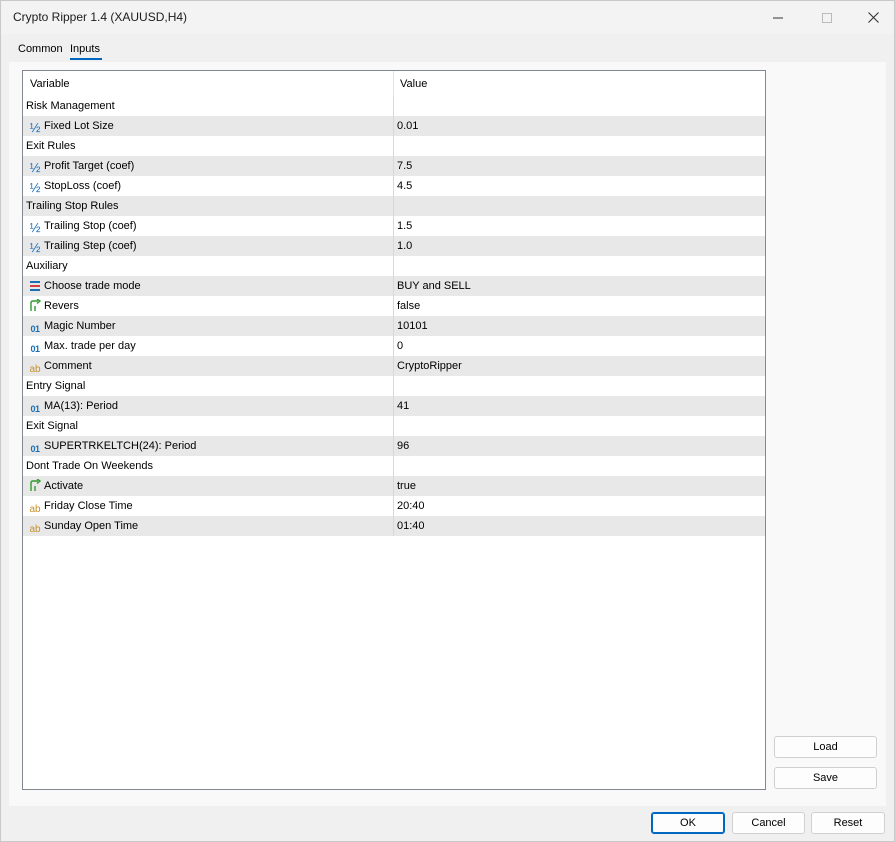  Describe the element at coordinates (91, 526) in the screenshot. I see `variable-label: Sunday Open Time` at that location.